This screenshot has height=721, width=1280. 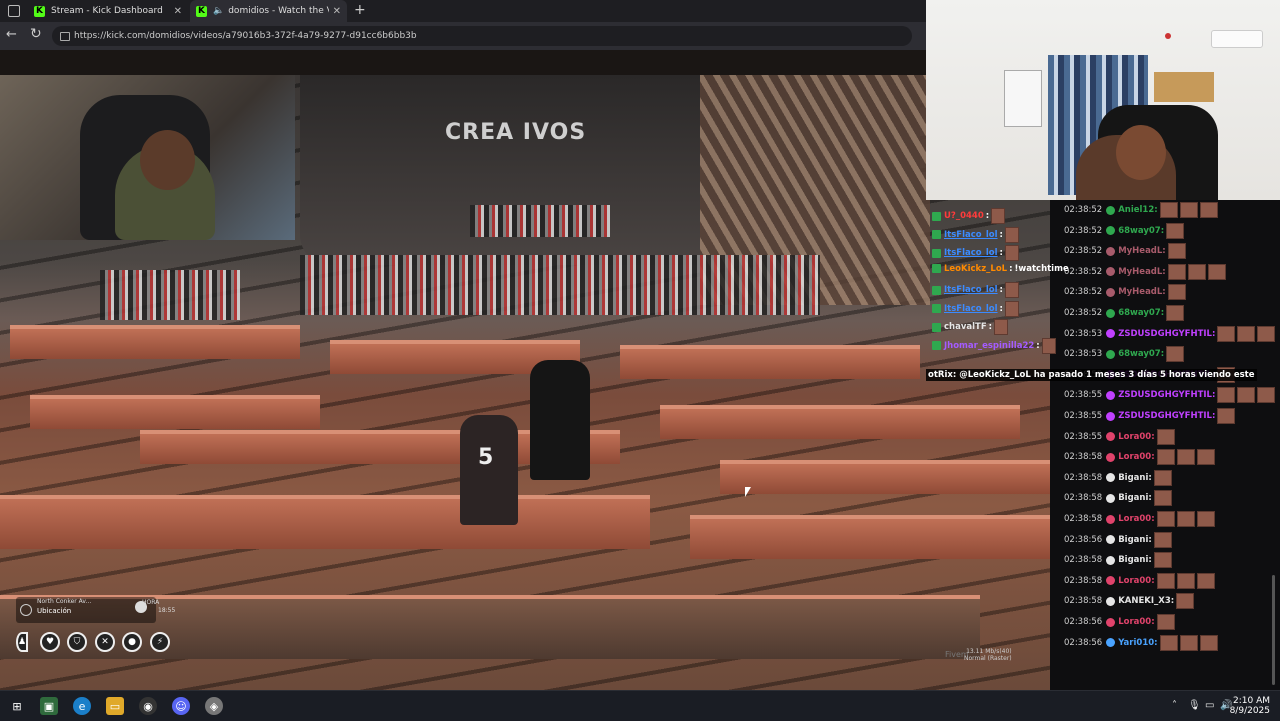 What do you see at coordinates (278, 11) in the screenshot?
I see `tab-title: domidios - Watch the VOD o` at bounding box center [278, 11].